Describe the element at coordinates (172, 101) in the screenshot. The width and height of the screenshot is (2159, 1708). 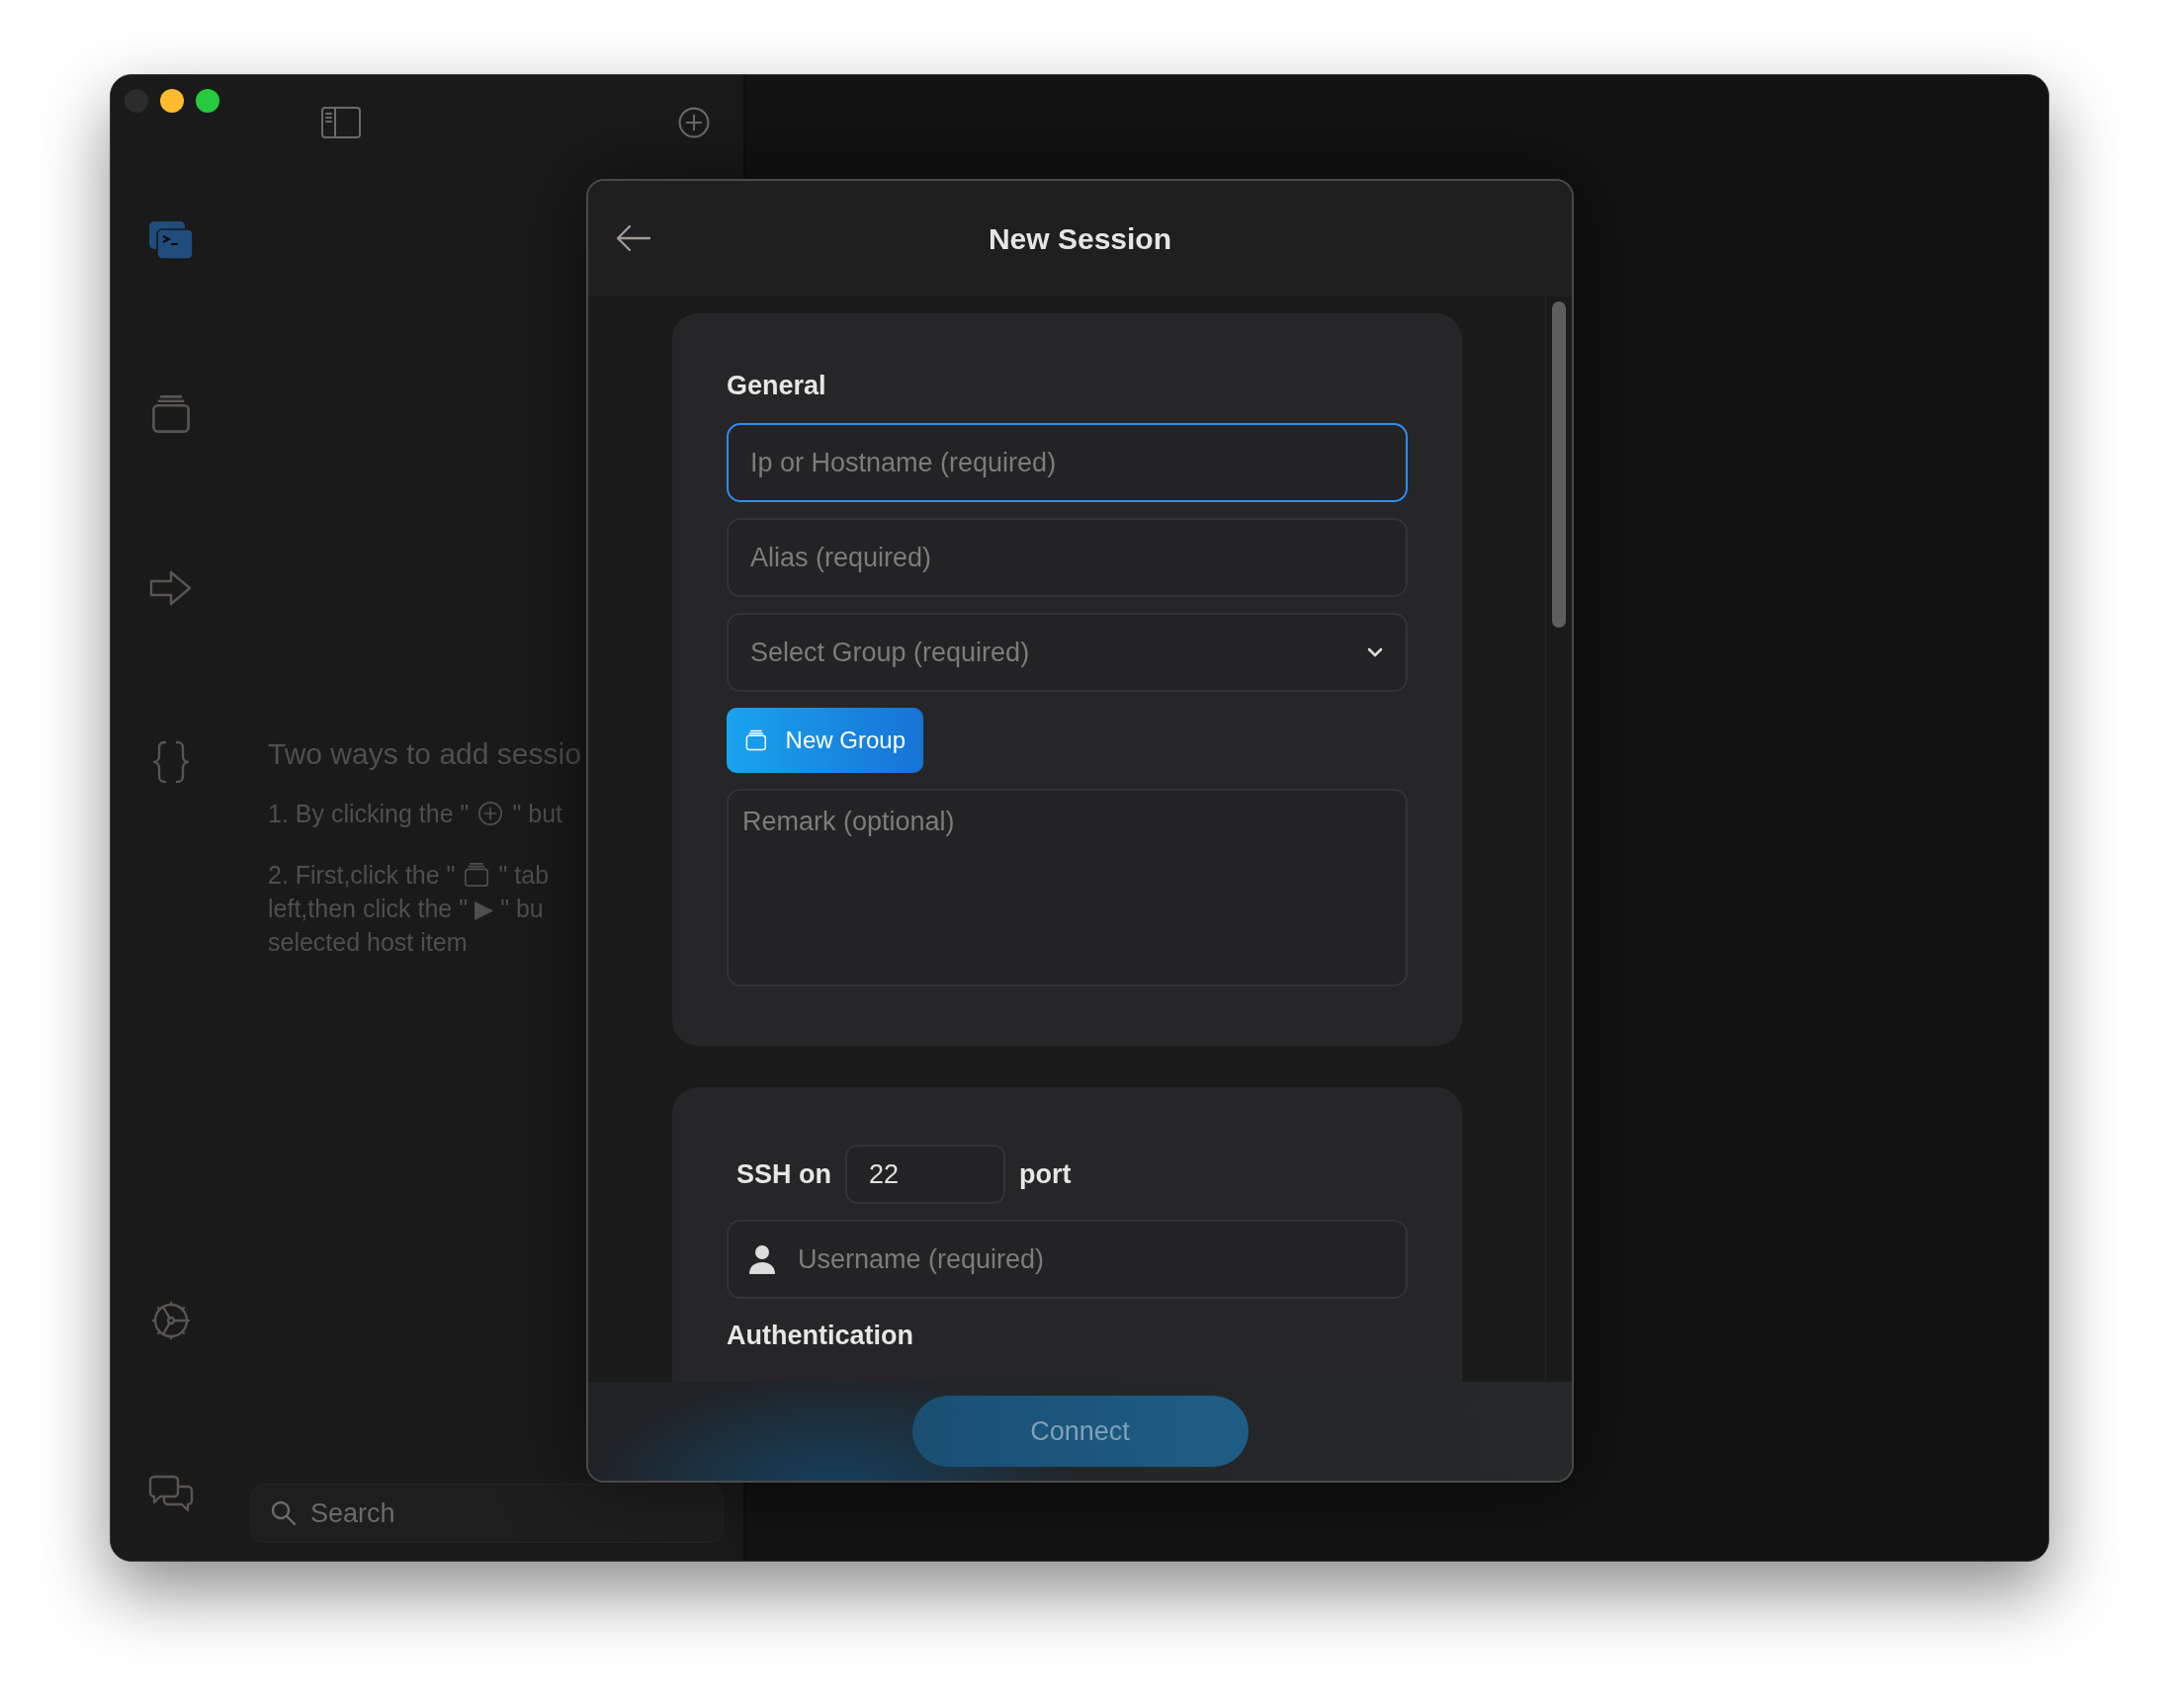
I see `minimize-window-button` at that location.